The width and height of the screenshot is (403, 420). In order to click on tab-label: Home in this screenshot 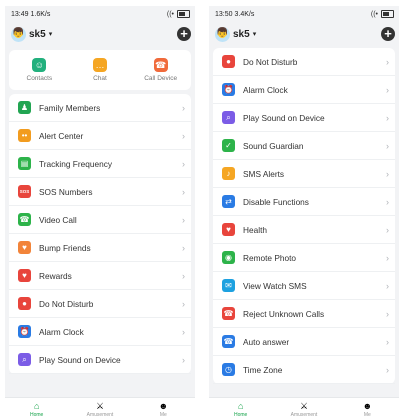, I will do `click(36, 414)`.